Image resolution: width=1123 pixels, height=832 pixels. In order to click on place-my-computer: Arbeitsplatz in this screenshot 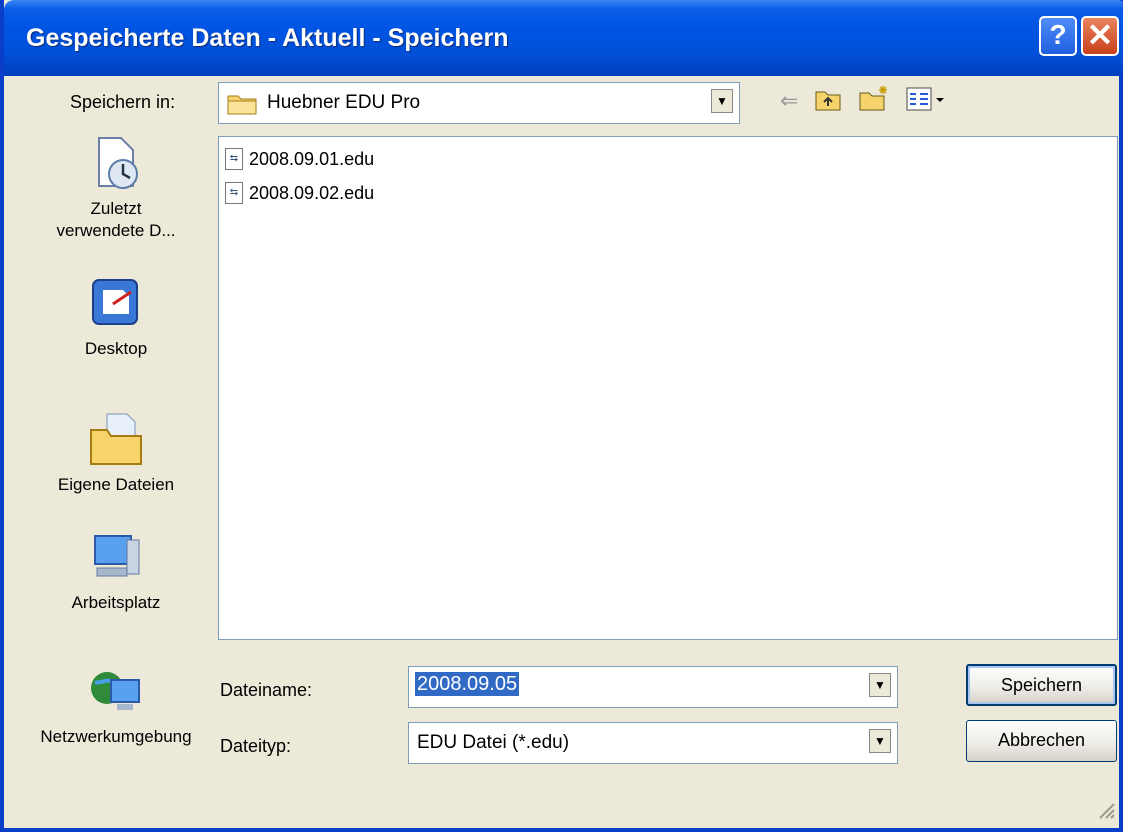, I will do `click(116, 571)`.